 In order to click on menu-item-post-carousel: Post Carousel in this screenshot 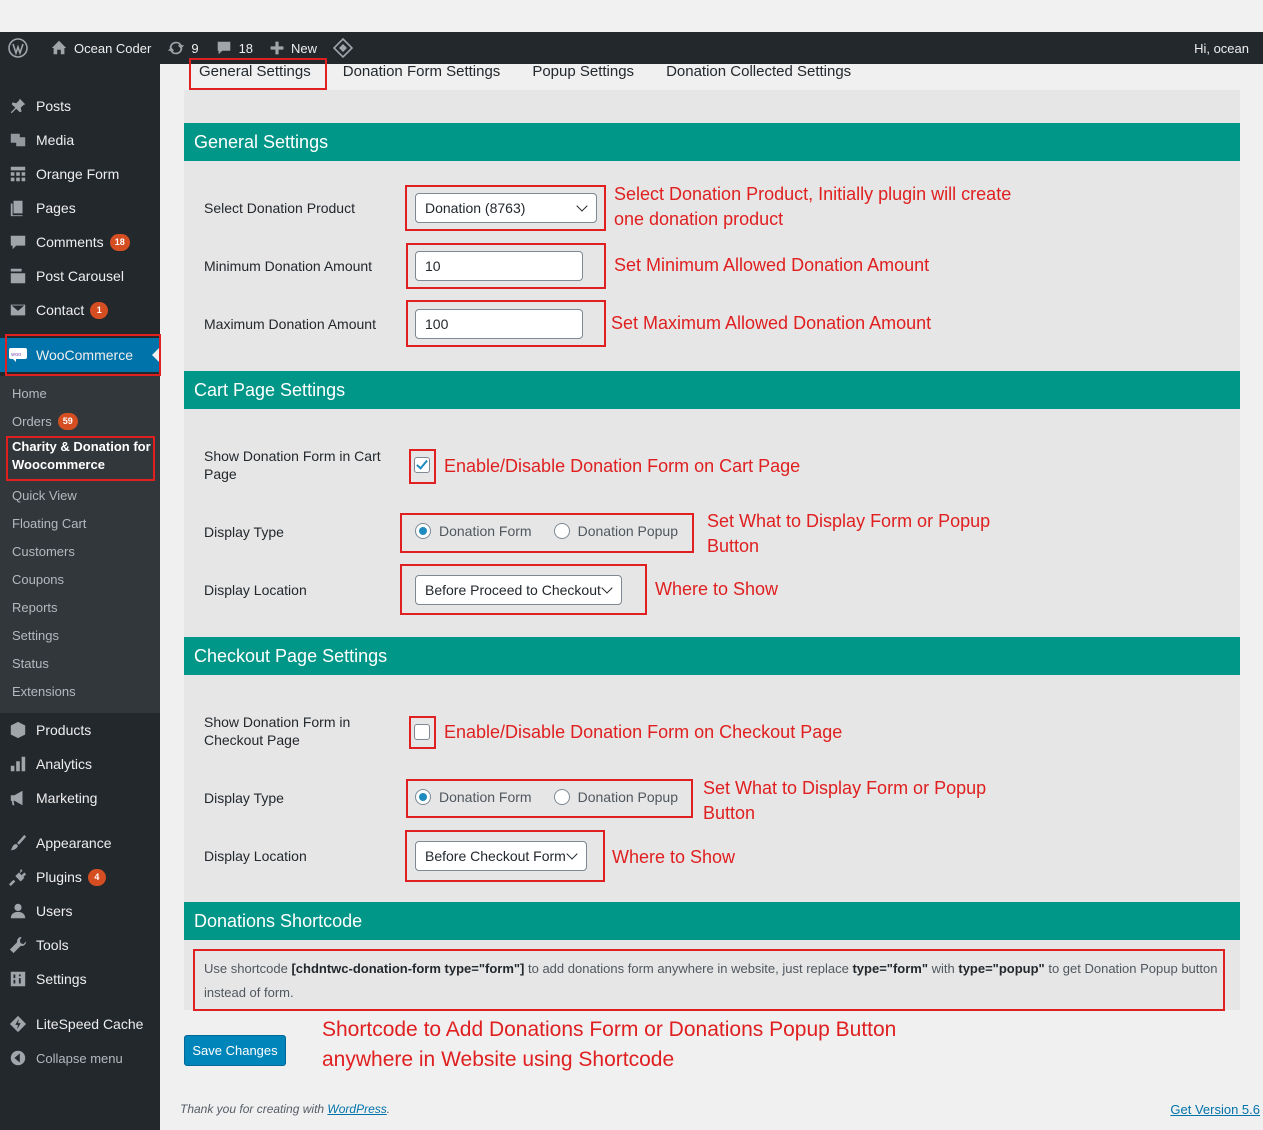, I will do `click(80, 276)`.